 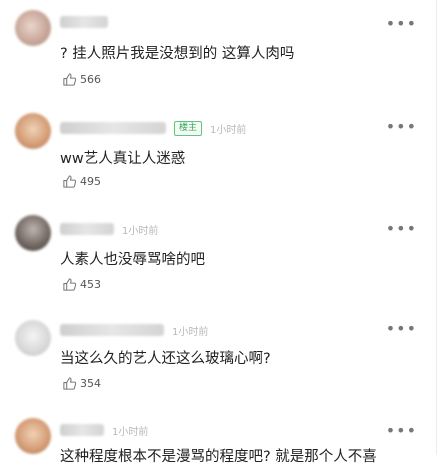 What do you see at coordinates (90, 383) in the screenshot?
I see `like-count: 354` at bounding box center [90, 383].